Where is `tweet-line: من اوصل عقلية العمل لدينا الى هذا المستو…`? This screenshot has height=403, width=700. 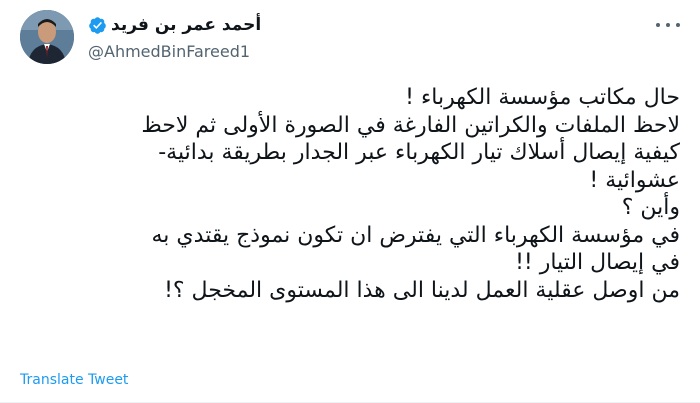
tweet-line: من اوصل عقلية العمل لدينا الى هذا المستو… is located at coordinates (422, 290).